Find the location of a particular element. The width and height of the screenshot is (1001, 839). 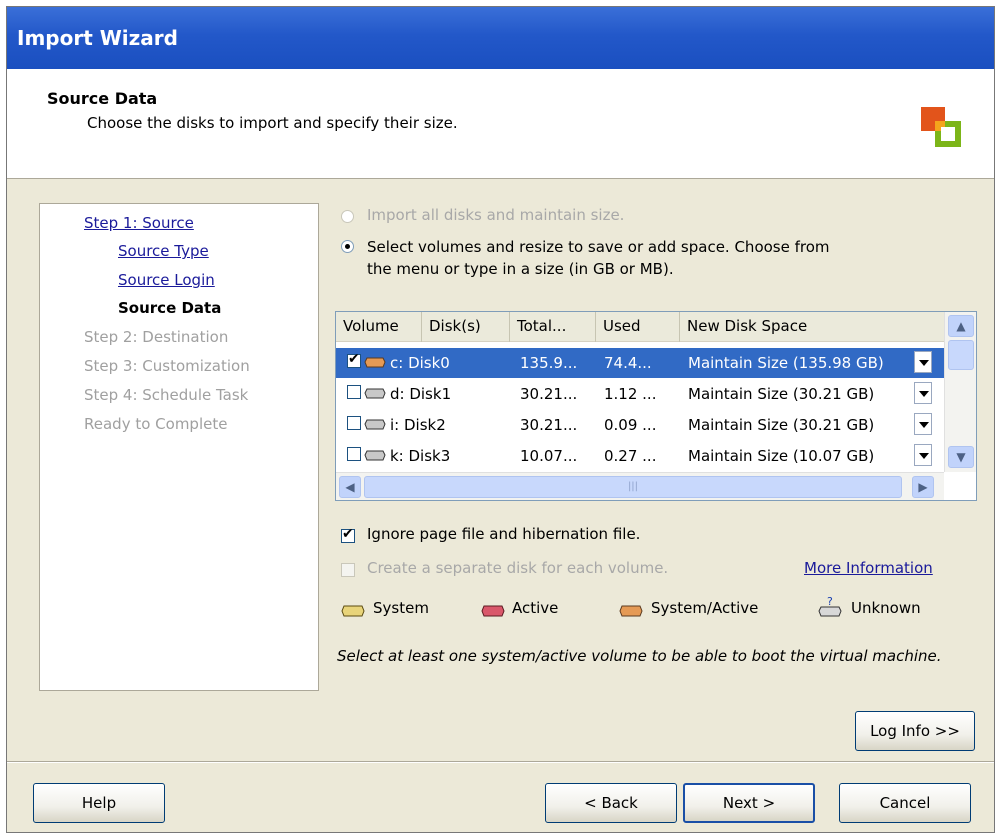

column-disks: Disk(s) is located at coordinates (466, 327).